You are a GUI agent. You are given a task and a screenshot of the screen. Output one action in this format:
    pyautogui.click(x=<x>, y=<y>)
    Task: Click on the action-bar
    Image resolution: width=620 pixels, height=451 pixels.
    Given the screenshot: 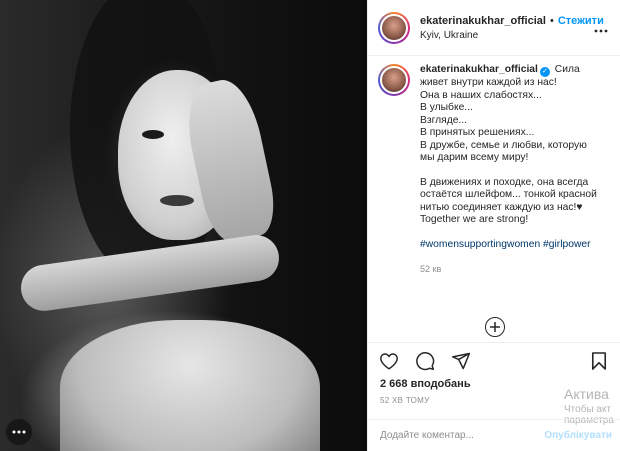 What is the action you would take?
    pyautogui.click(x=494, y=360)
    